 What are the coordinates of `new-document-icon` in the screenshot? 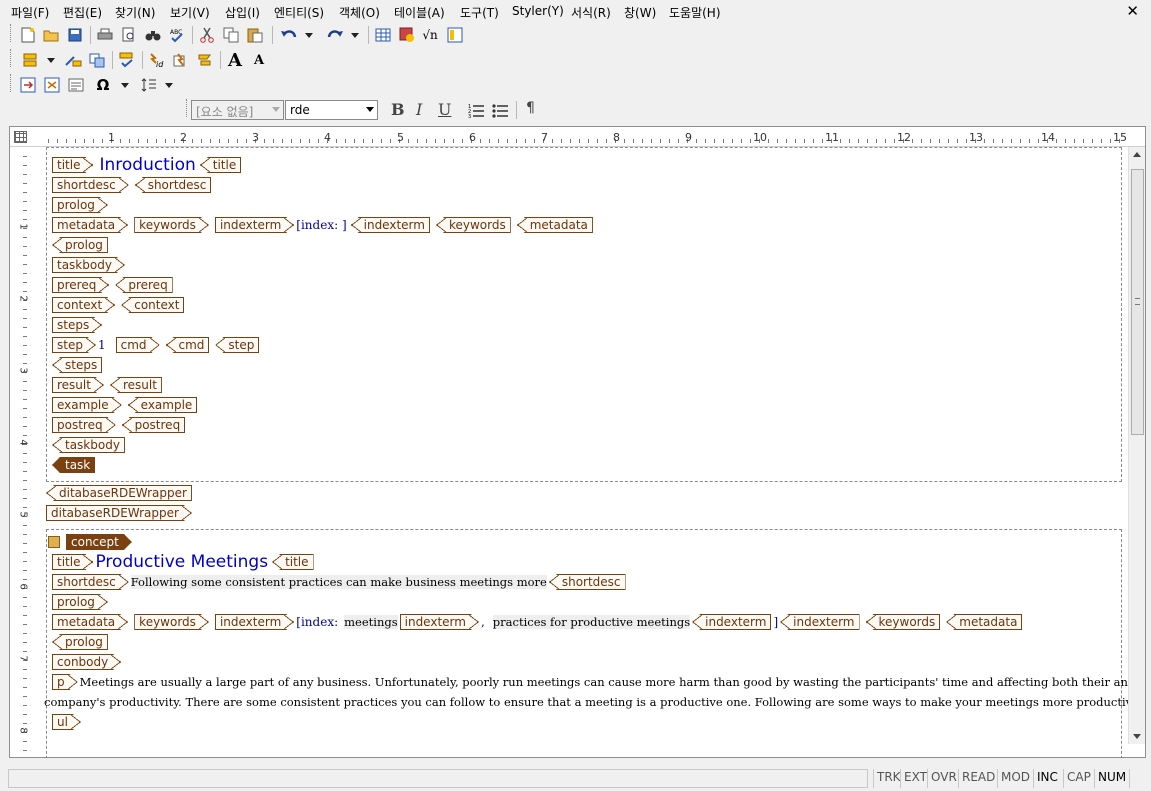 It's located at (28, 35).